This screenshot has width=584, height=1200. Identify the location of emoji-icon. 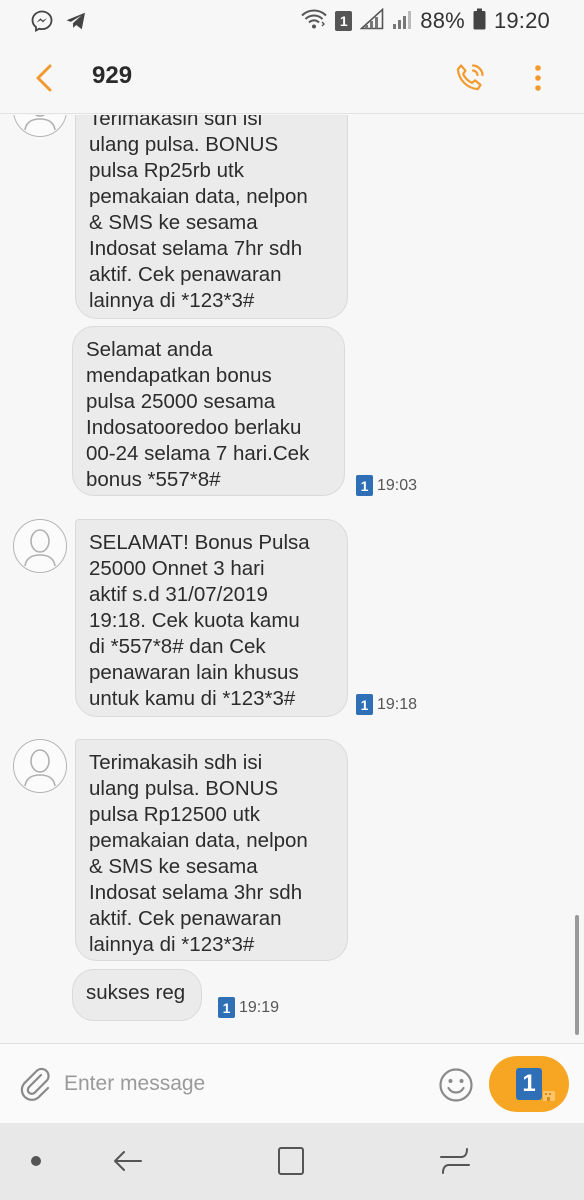
(456, 1085).